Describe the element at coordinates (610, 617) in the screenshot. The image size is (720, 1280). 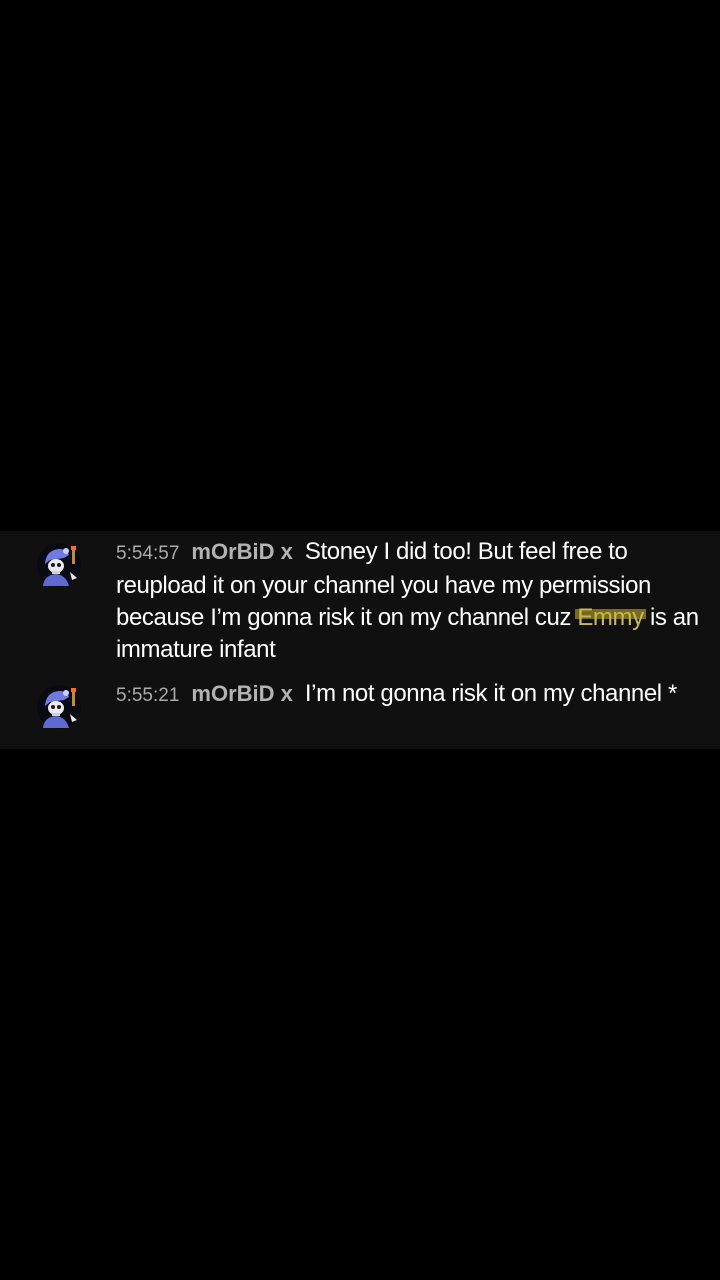
I see `redacted-word: Emmy` at that location.